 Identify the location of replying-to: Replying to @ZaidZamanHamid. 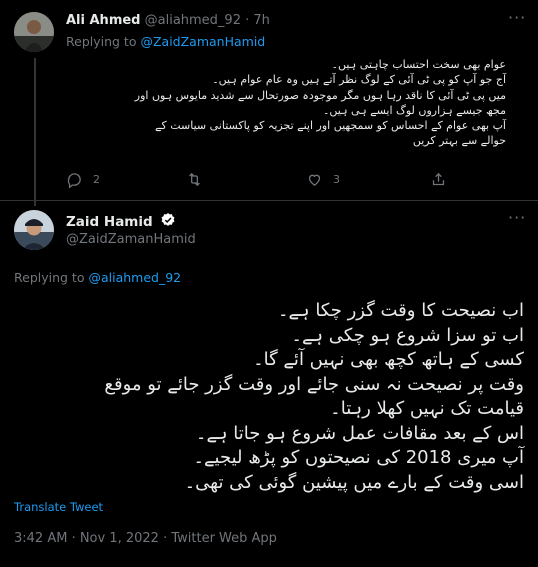
(165, 41).